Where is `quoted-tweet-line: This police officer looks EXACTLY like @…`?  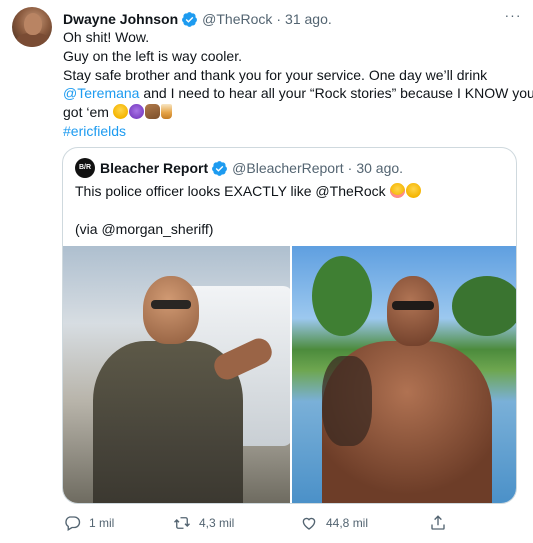 quoted-tweet-line: This police officer looks EXACTLY like @… is located at coordinates (290, 191).